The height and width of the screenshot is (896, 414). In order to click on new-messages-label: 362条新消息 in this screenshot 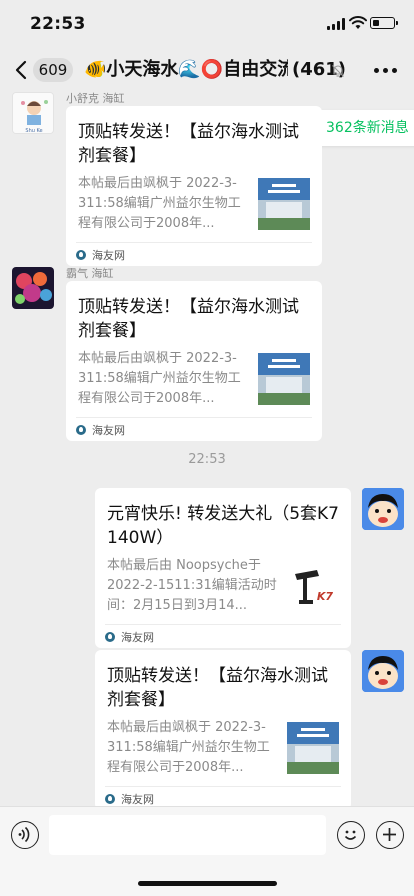, I will do `click(367, 128)`.